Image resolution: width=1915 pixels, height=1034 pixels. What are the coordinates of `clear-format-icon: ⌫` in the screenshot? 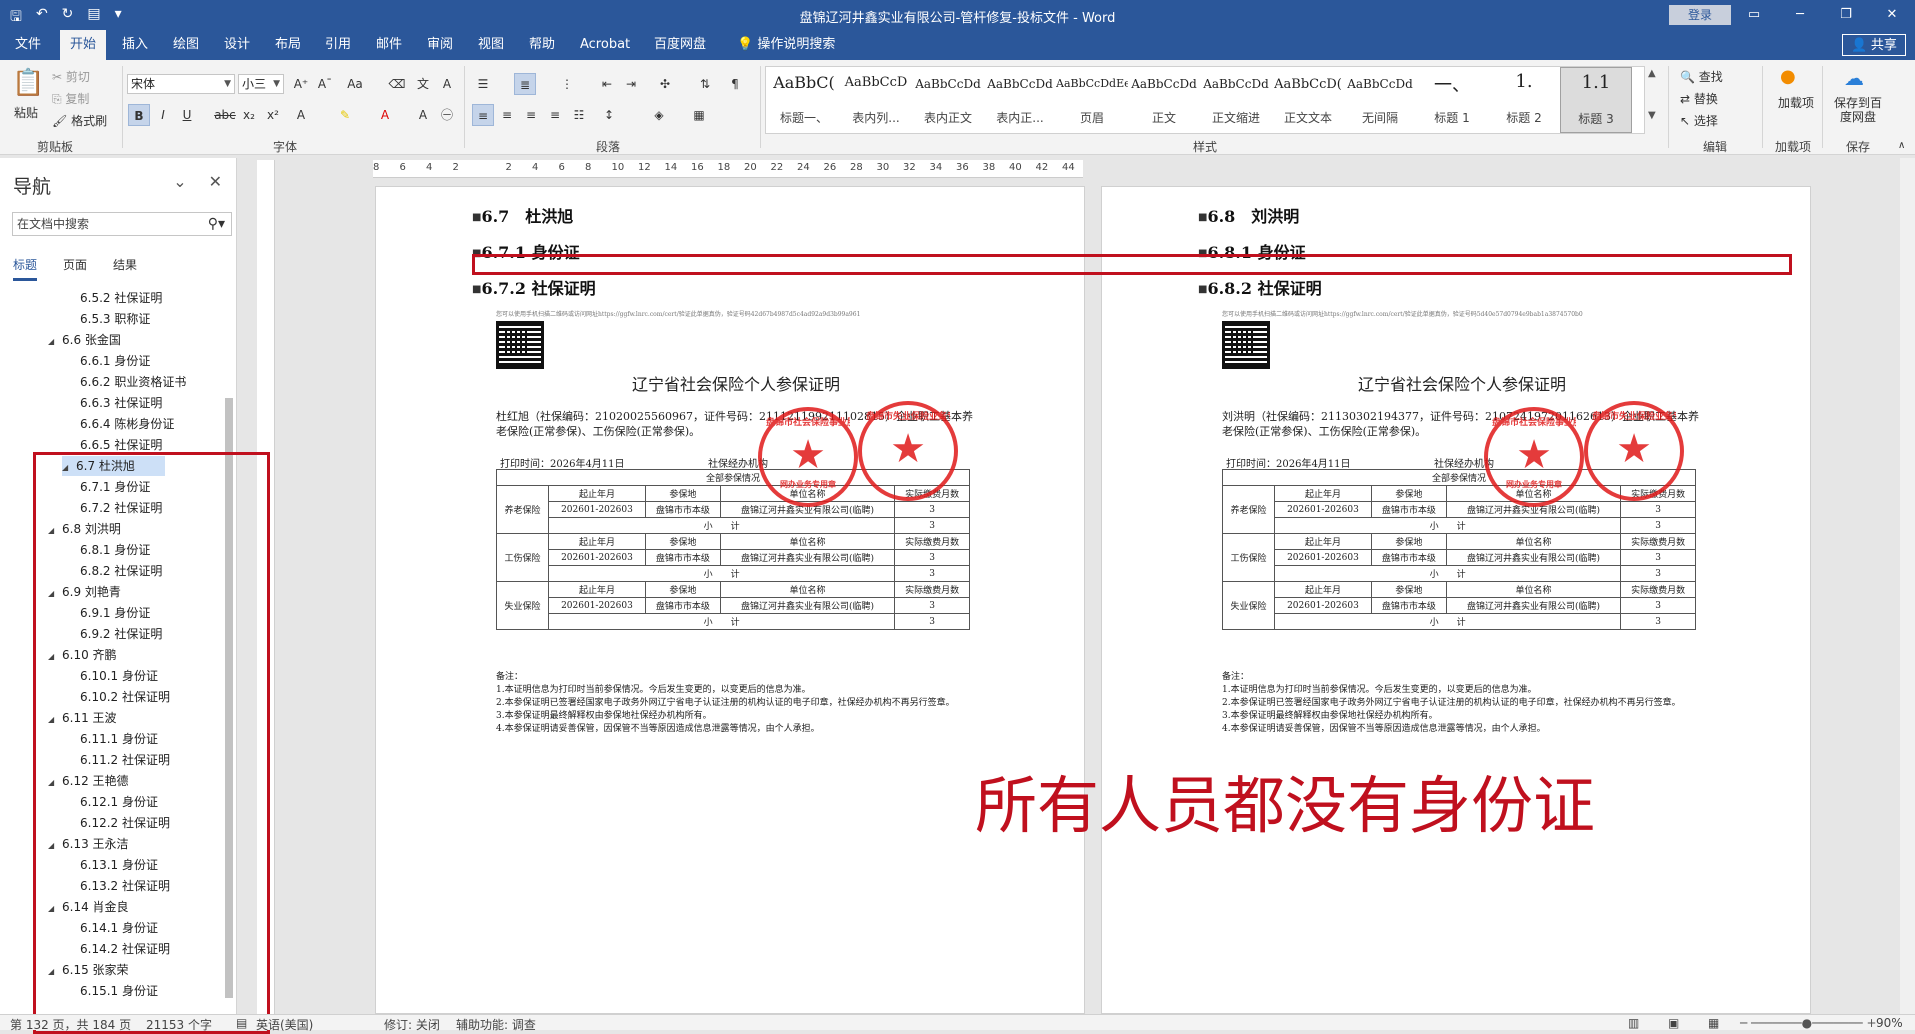 It's located at (397, 84).